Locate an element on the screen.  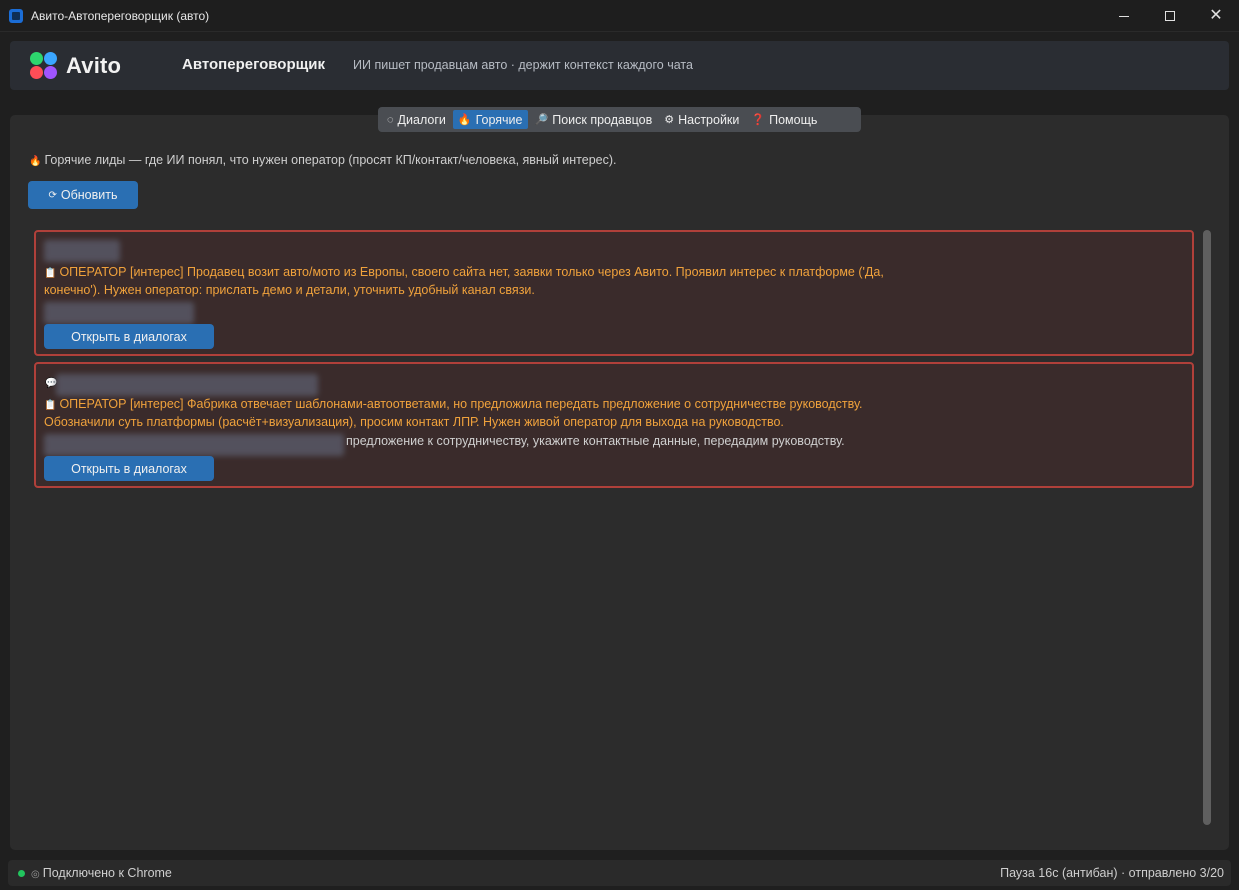
scrollbar-thumb is located at coordinates (1207, 527).